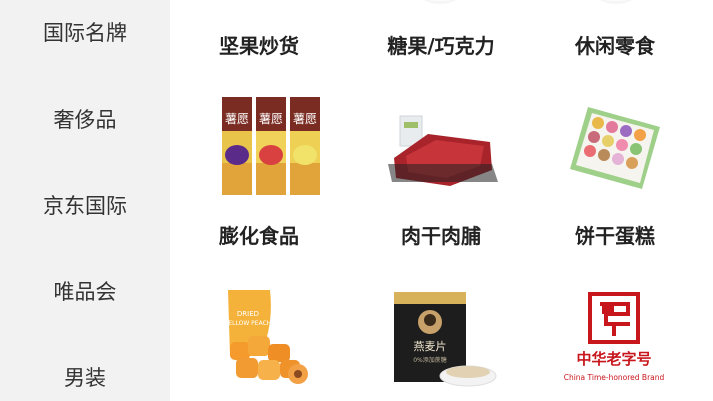 This screenshot has width=713, height=401. What do you see at coordinates (441, 234) in the screenshot?
I see `category-jerky: 肉干肉脯` at bounding box center [441, 234].